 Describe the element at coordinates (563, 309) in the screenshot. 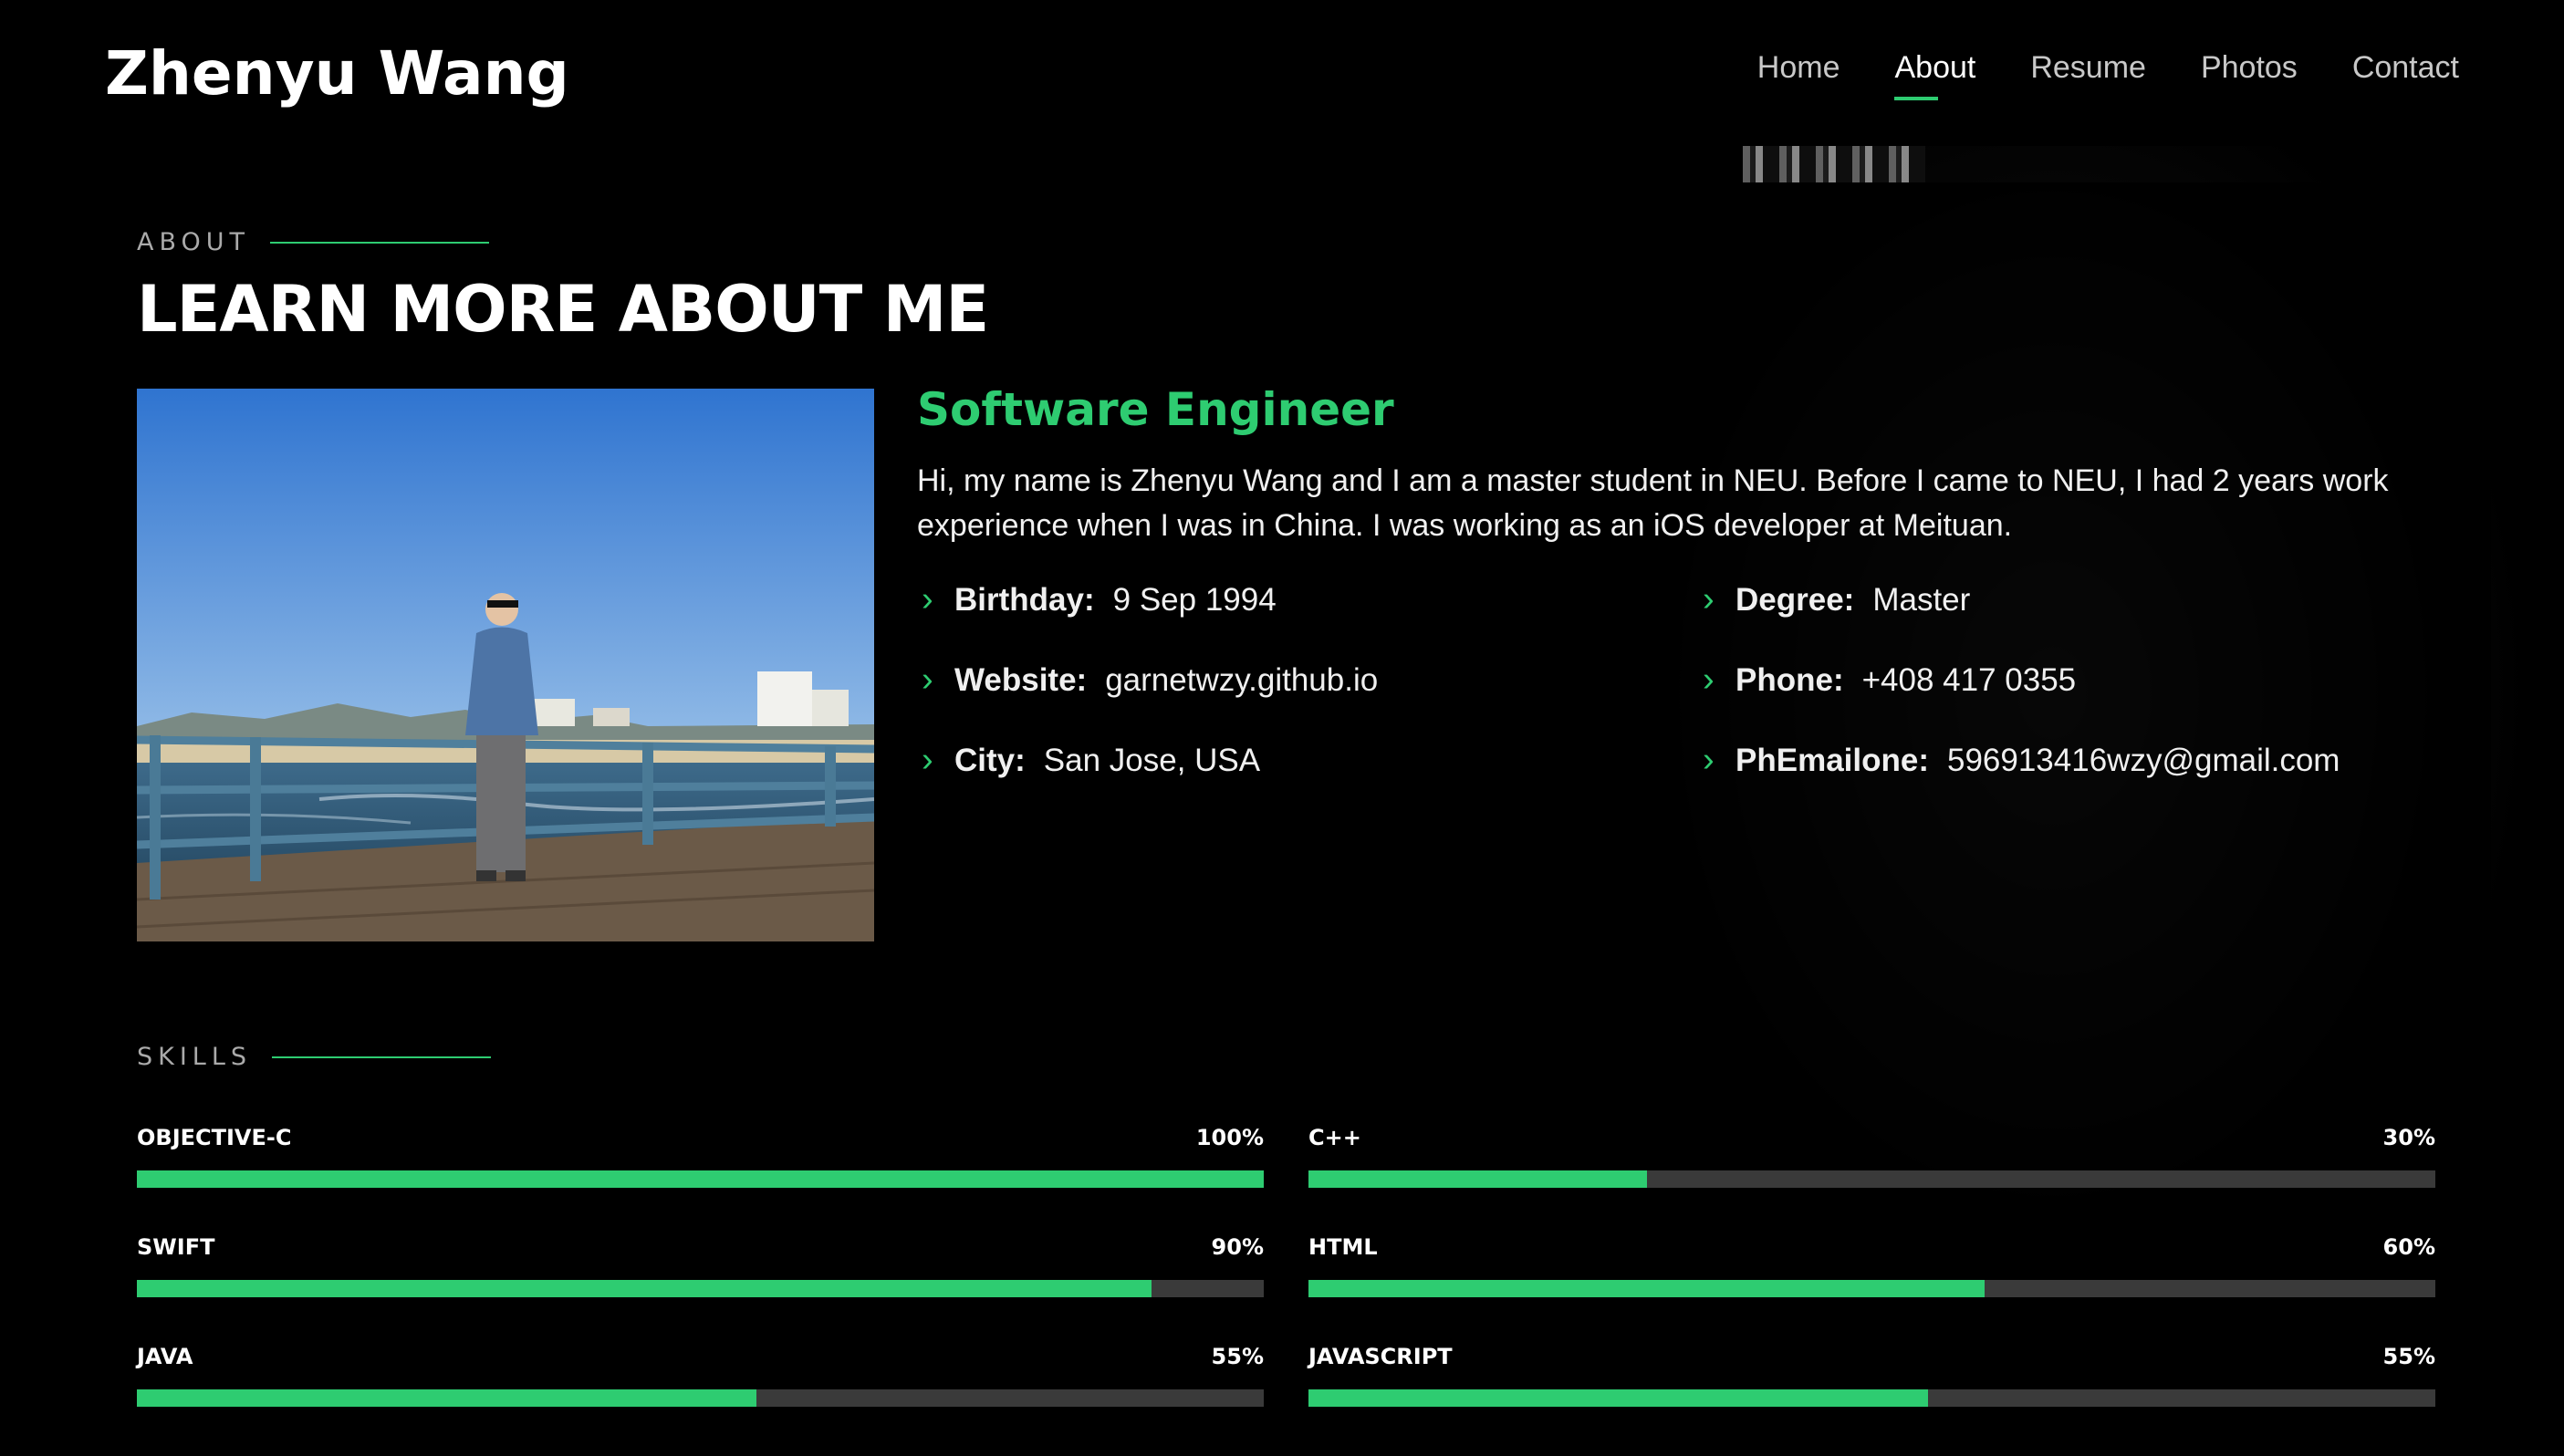

I see `page-title: LEARN MORE ABOUT ME` at that location.